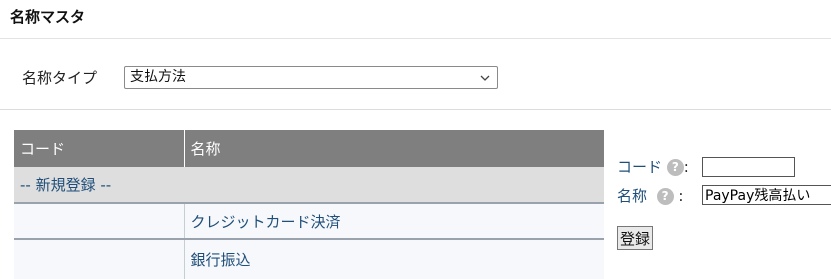 The width and height of the screenshot is (831, 279). Describe the element at coordinates (158, 77) in the screenshot. I see `type-select-value: 支払方法` at that location.